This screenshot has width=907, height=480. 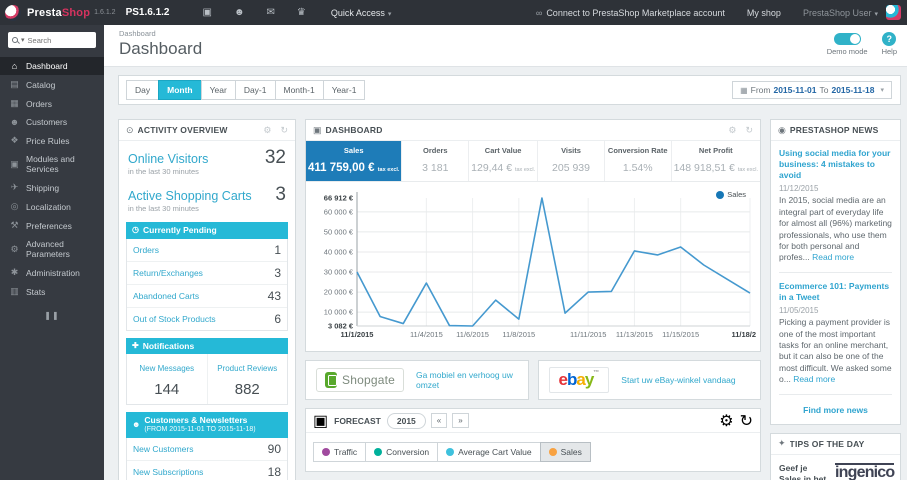 I want to click on demo-mode-control: Demo mode, so click(x=847, y=43).